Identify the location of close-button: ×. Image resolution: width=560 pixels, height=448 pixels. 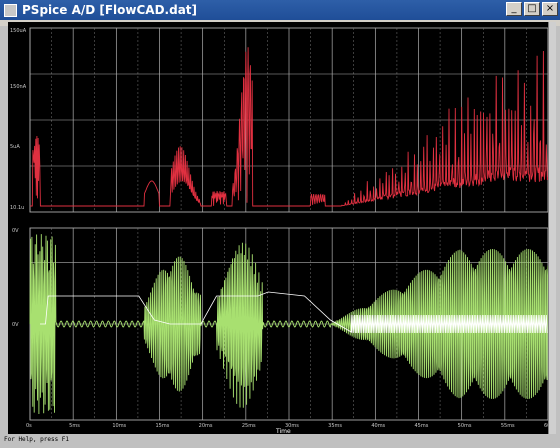
(550, 9).